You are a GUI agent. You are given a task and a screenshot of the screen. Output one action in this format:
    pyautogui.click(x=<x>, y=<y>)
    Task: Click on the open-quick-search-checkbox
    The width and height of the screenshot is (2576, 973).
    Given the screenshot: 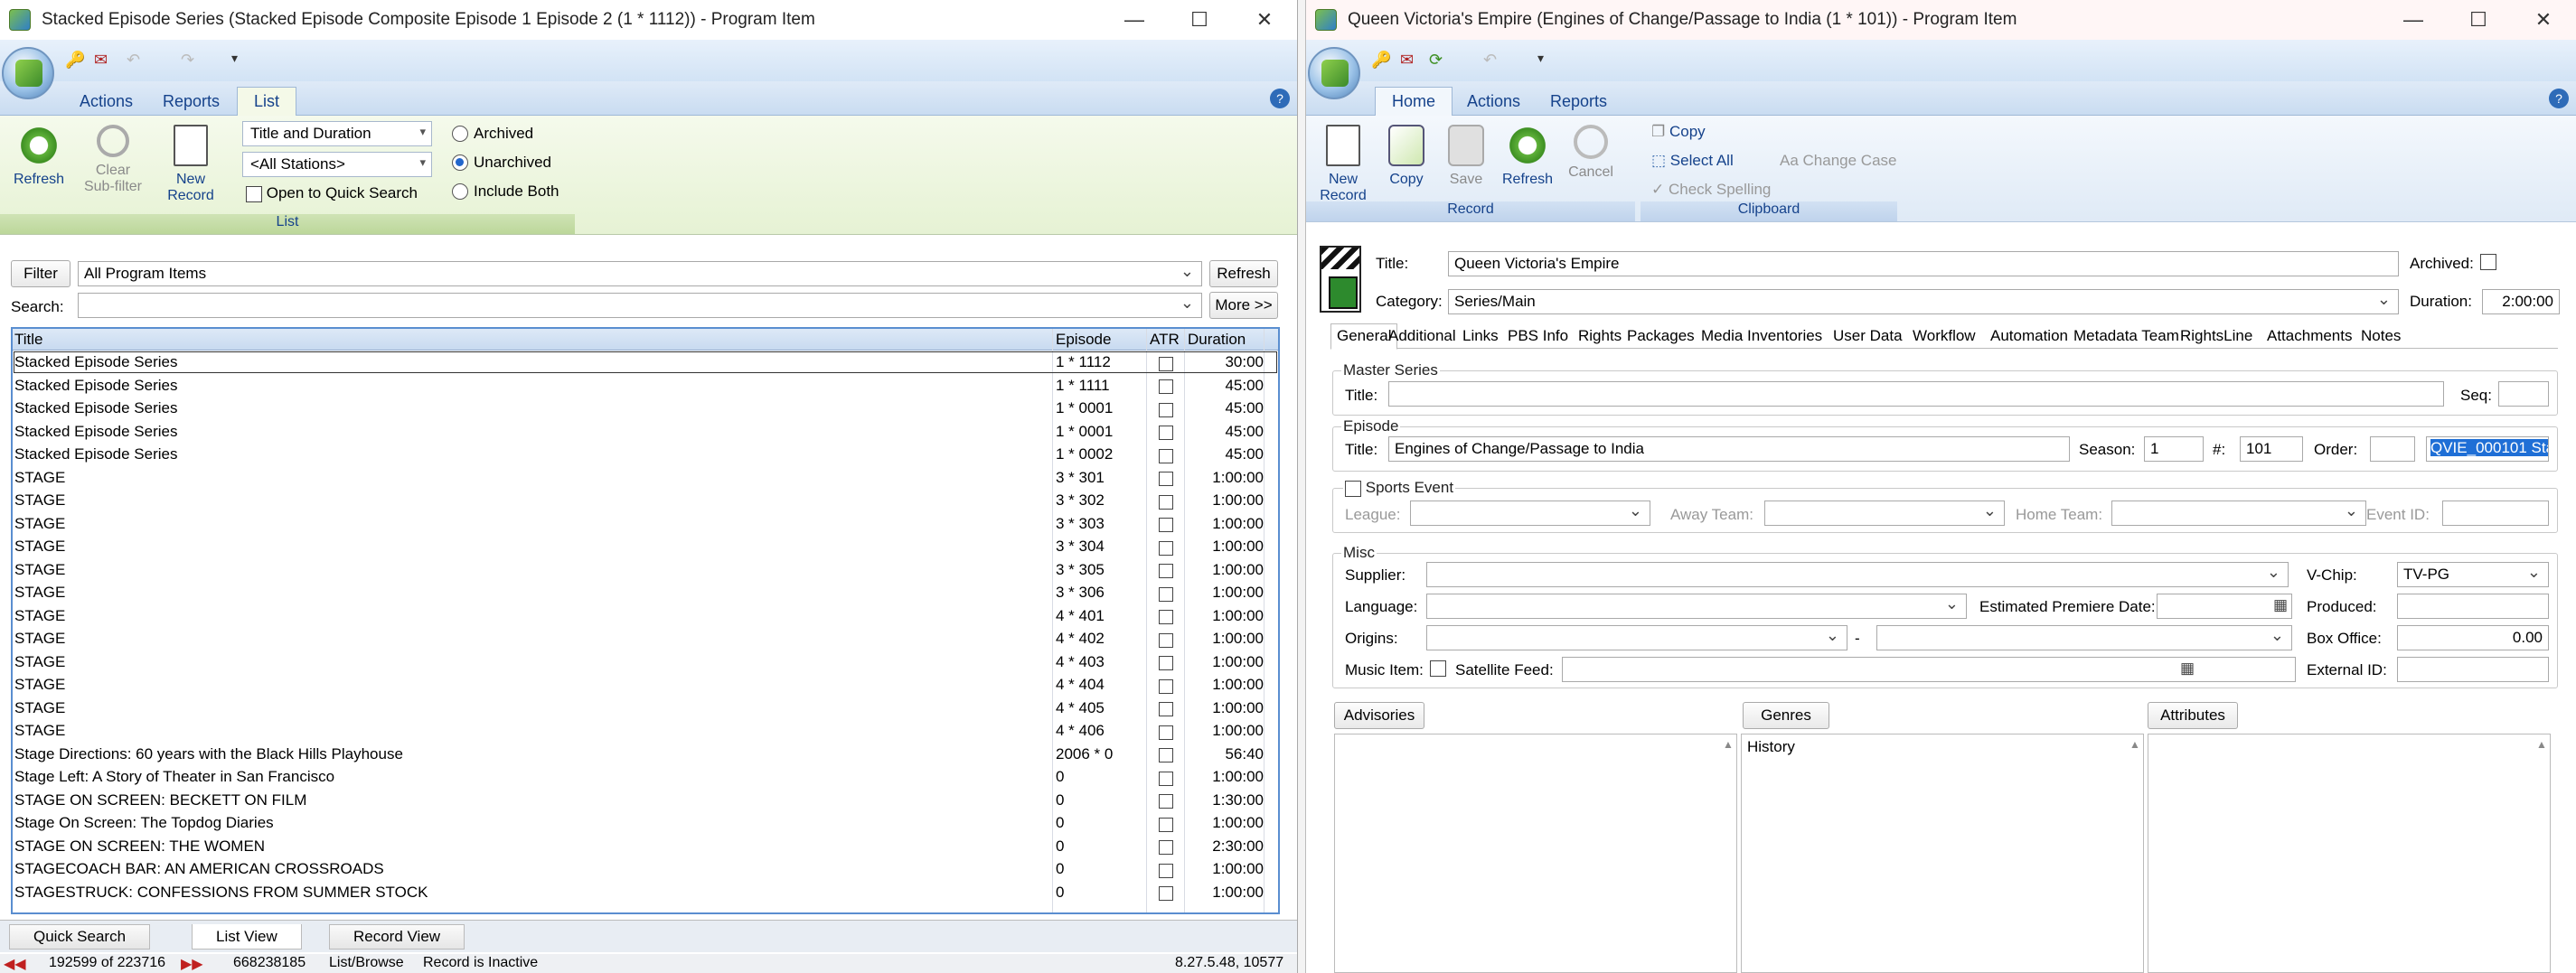 What is the action you would take?
    pyautogui.click(x=254, y=193)
    